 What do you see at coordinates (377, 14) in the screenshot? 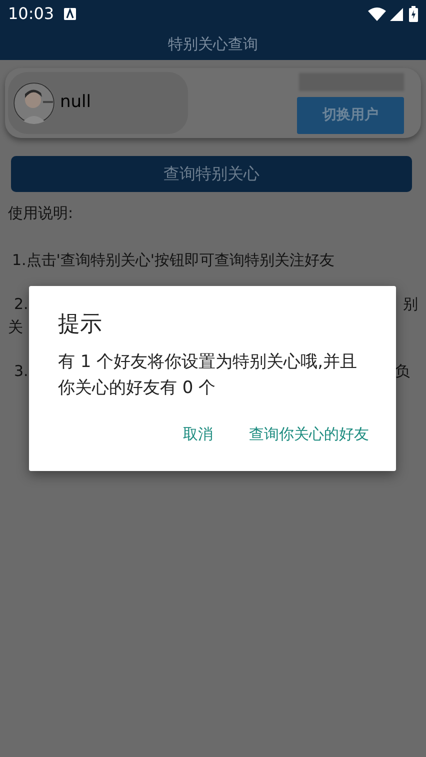
I see `wifi-icon` at bounding box center [377, 14].